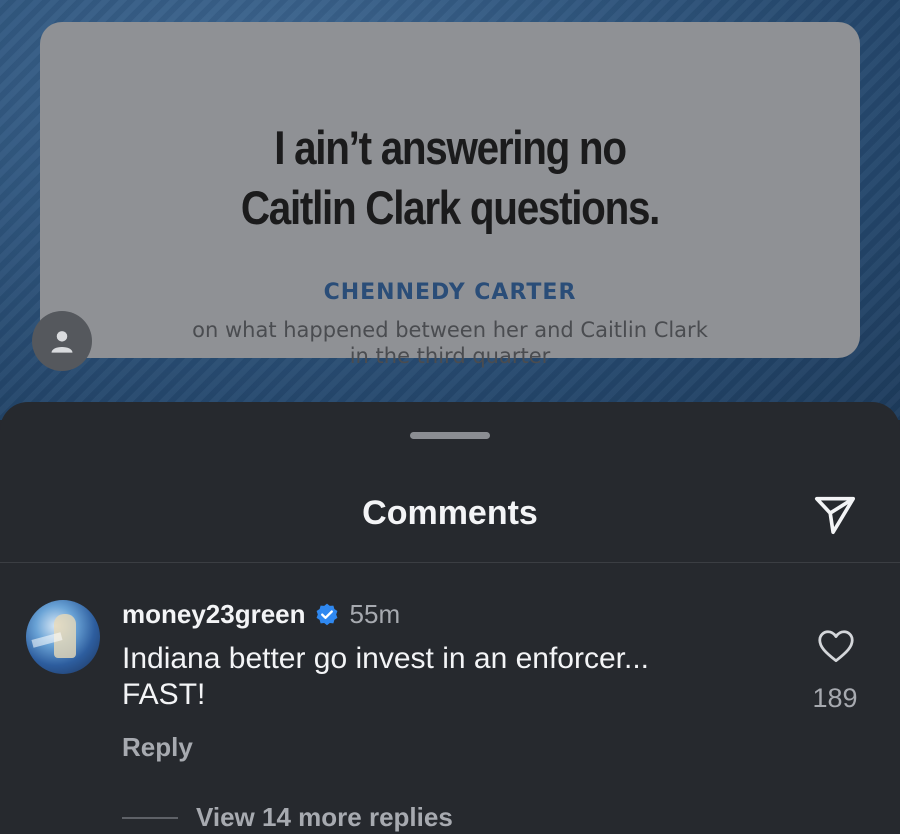 Image resolution: width=900 pixels, height=834 pixels. I want to click on heart-icon, so click(836, 646).